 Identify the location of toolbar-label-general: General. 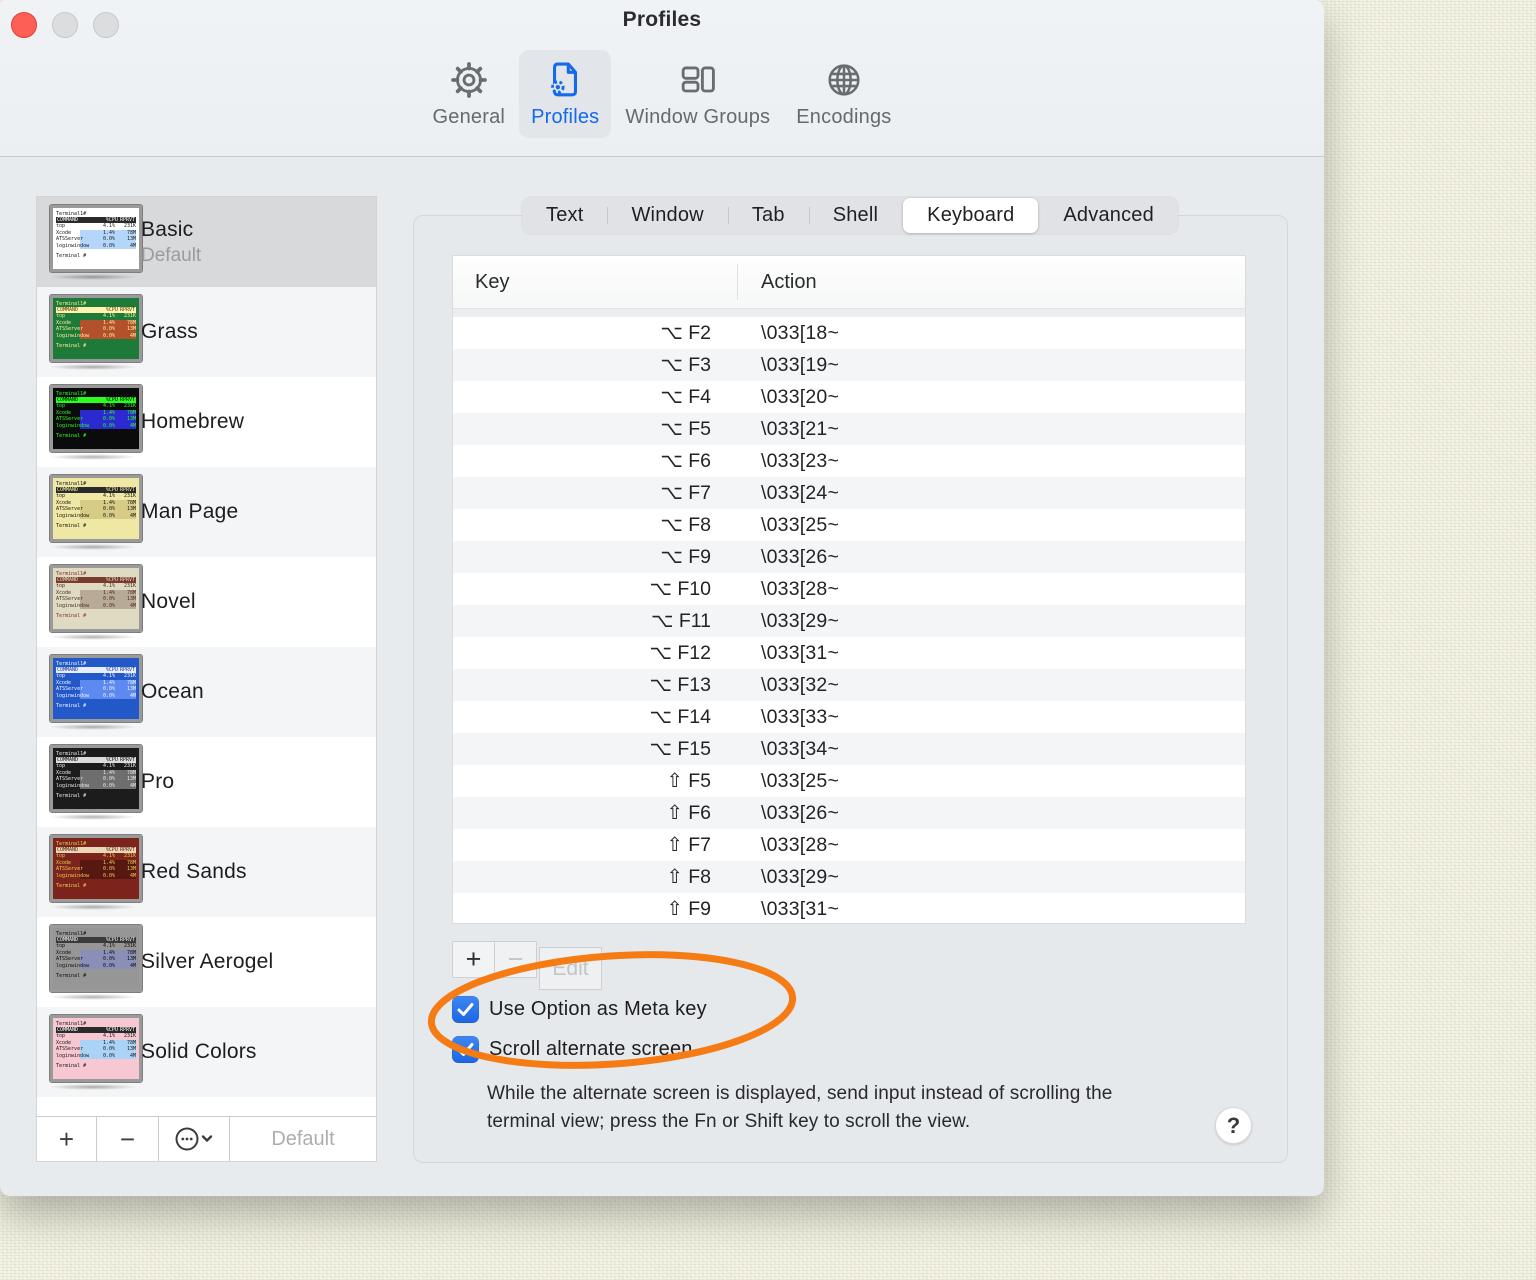
(469, 117).